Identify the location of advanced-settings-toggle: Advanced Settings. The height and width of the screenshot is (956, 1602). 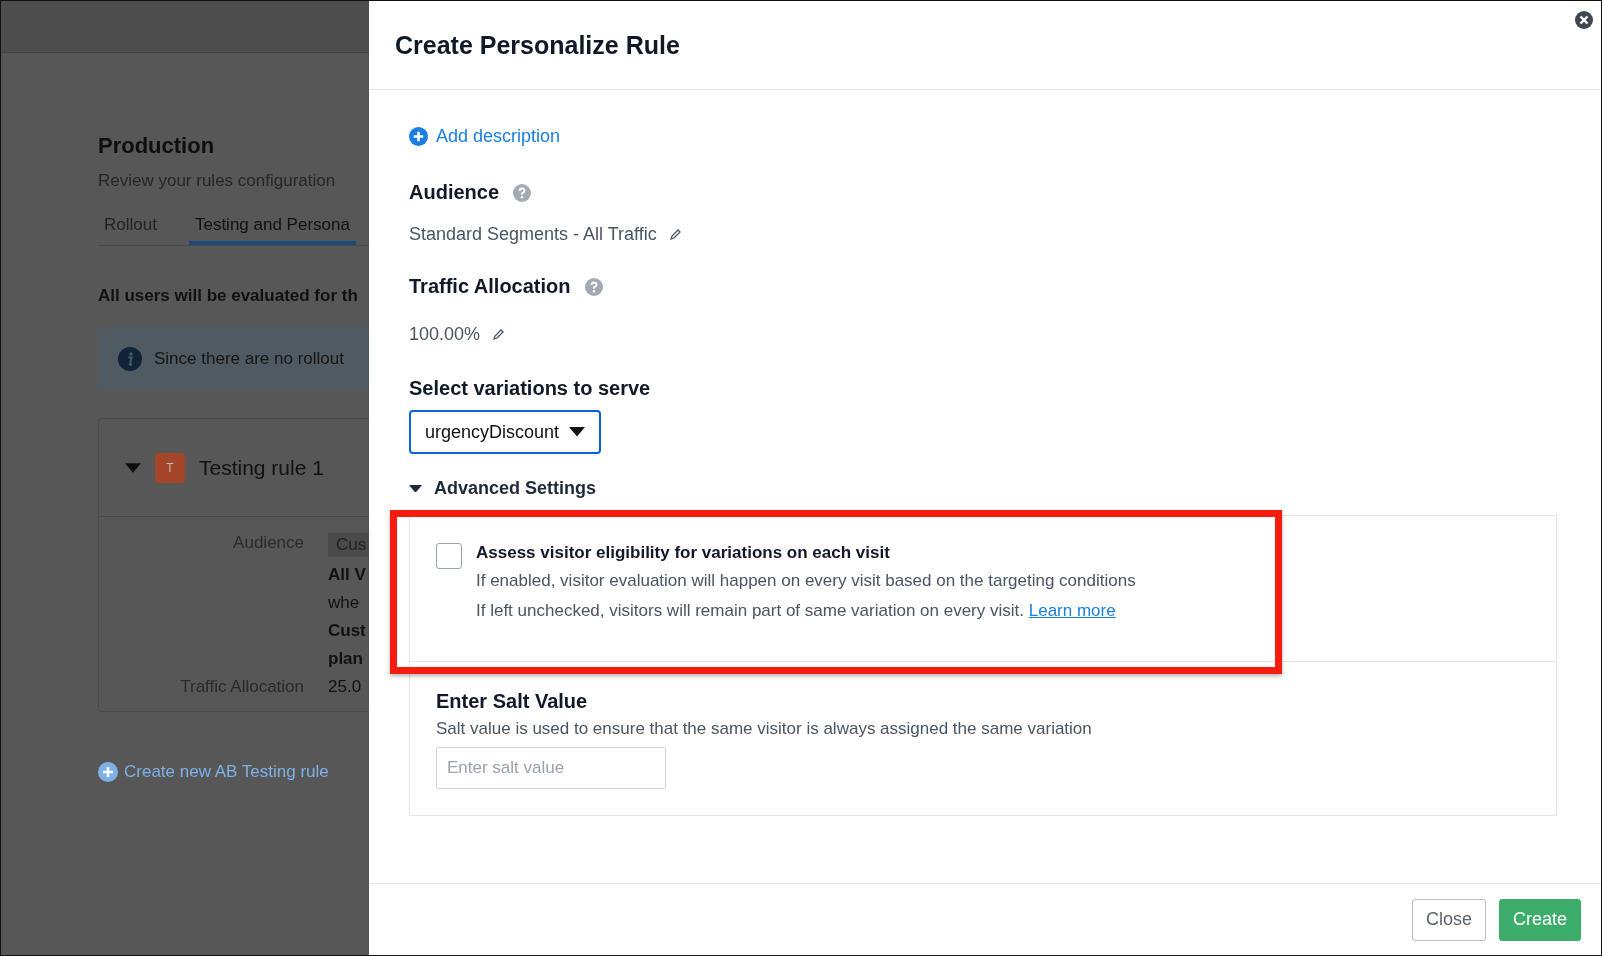
(503, 488).